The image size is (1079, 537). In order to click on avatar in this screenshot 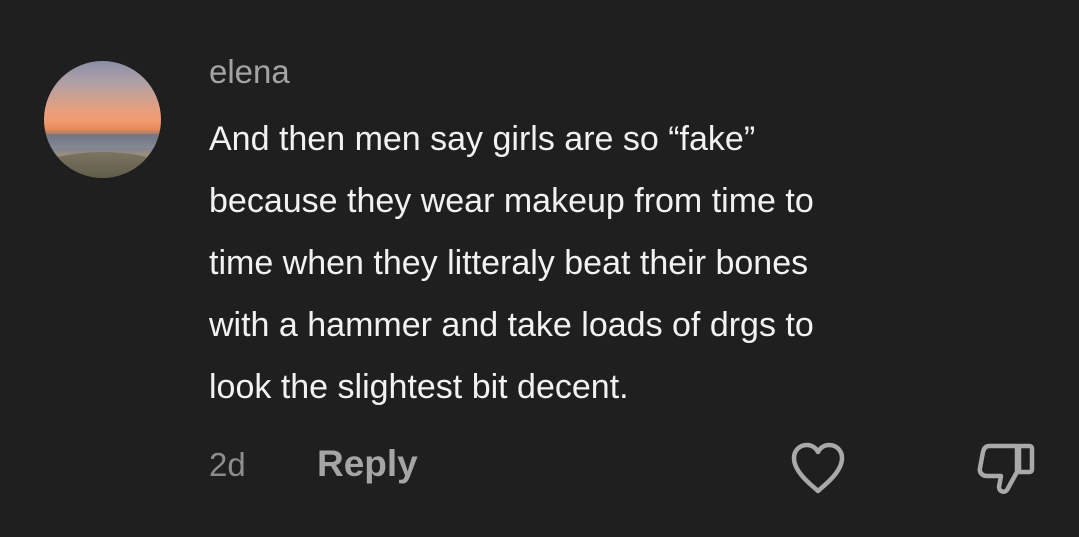, I will do `click(102, 119)`.